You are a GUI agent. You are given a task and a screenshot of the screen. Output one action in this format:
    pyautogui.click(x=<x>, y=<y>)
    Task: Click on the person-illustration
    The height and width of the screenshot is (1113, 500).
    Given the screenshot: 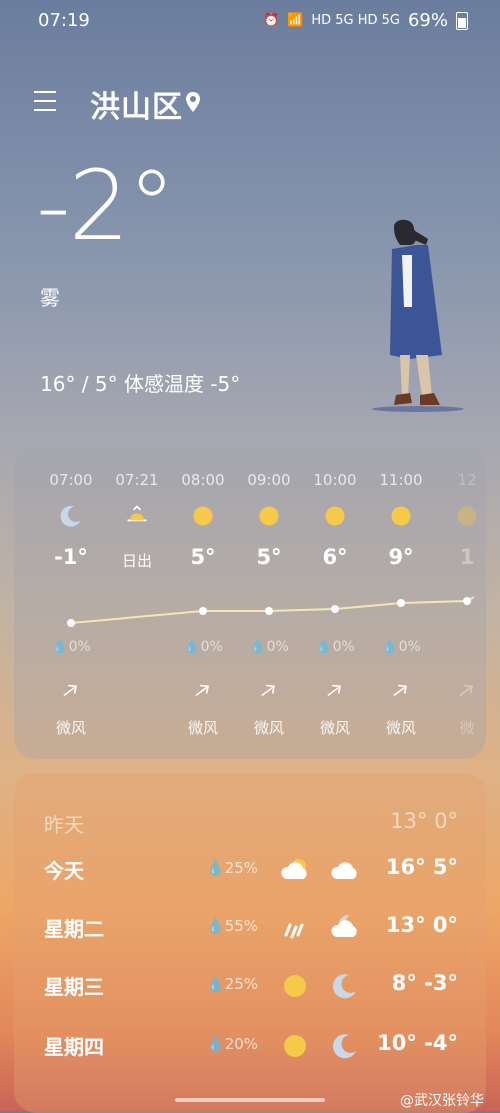 What is the action you would take?
    pyautogui.click(x=418, y=315)
    